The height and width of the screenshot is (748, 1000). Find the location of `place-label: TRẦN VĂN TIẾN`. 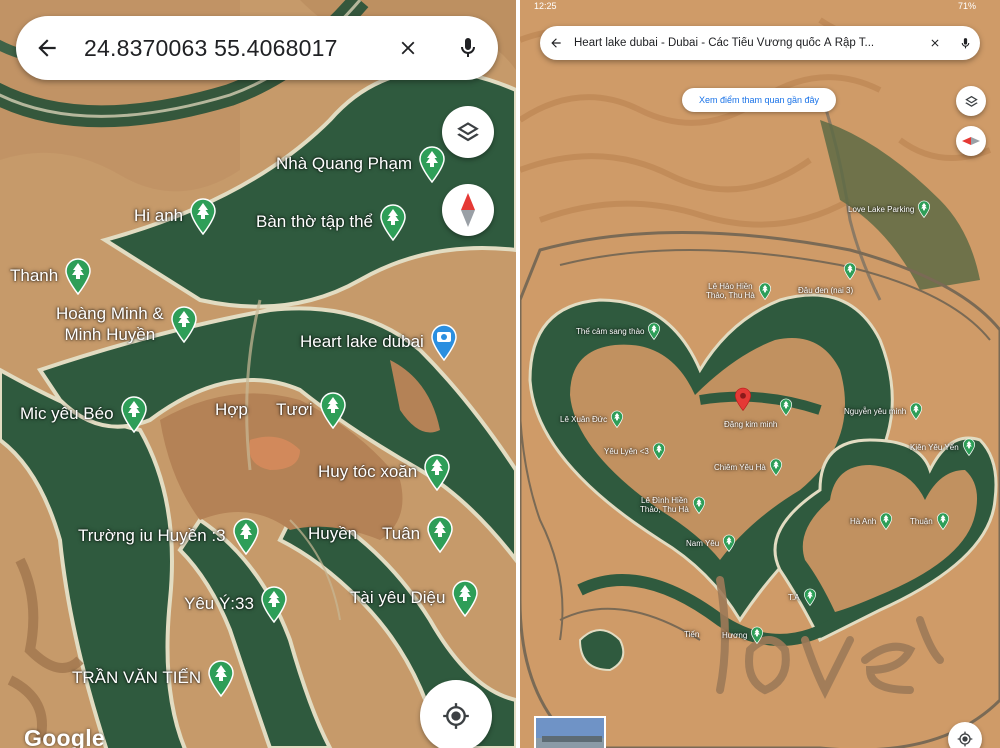

place-label: TRẦN VĂN TIẾN is located at coordinates (137, 677).